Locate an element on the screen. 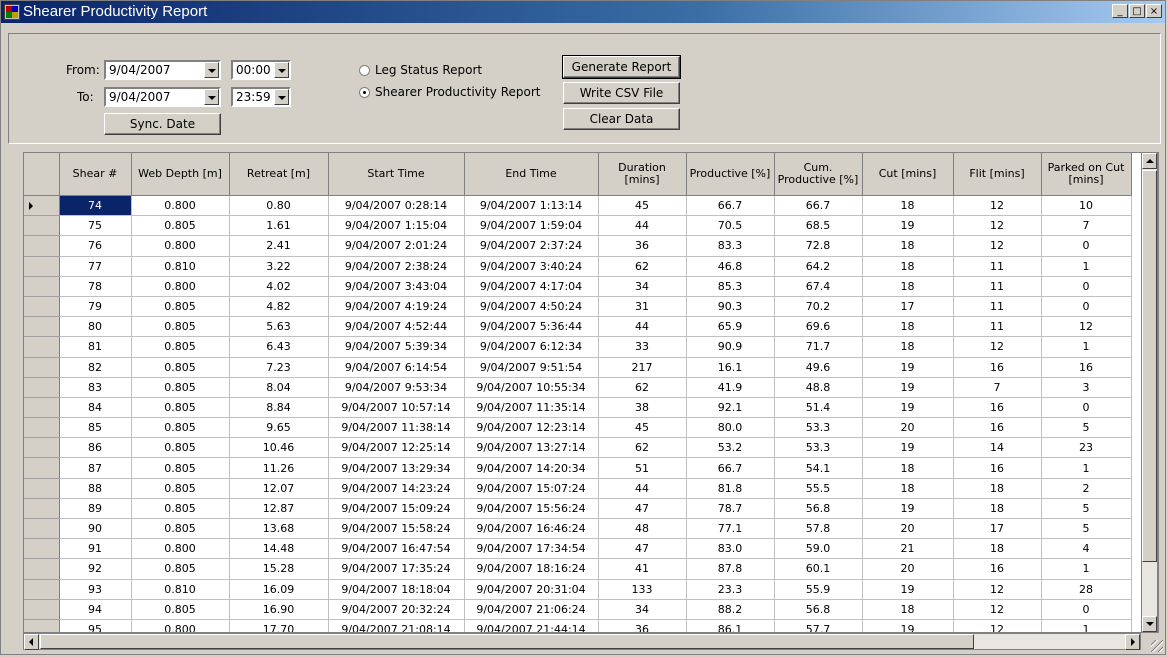 Image resolution: width=1168 pixels, height=657 pixels. table-cell: 62 is located at coordinates (642, 266).